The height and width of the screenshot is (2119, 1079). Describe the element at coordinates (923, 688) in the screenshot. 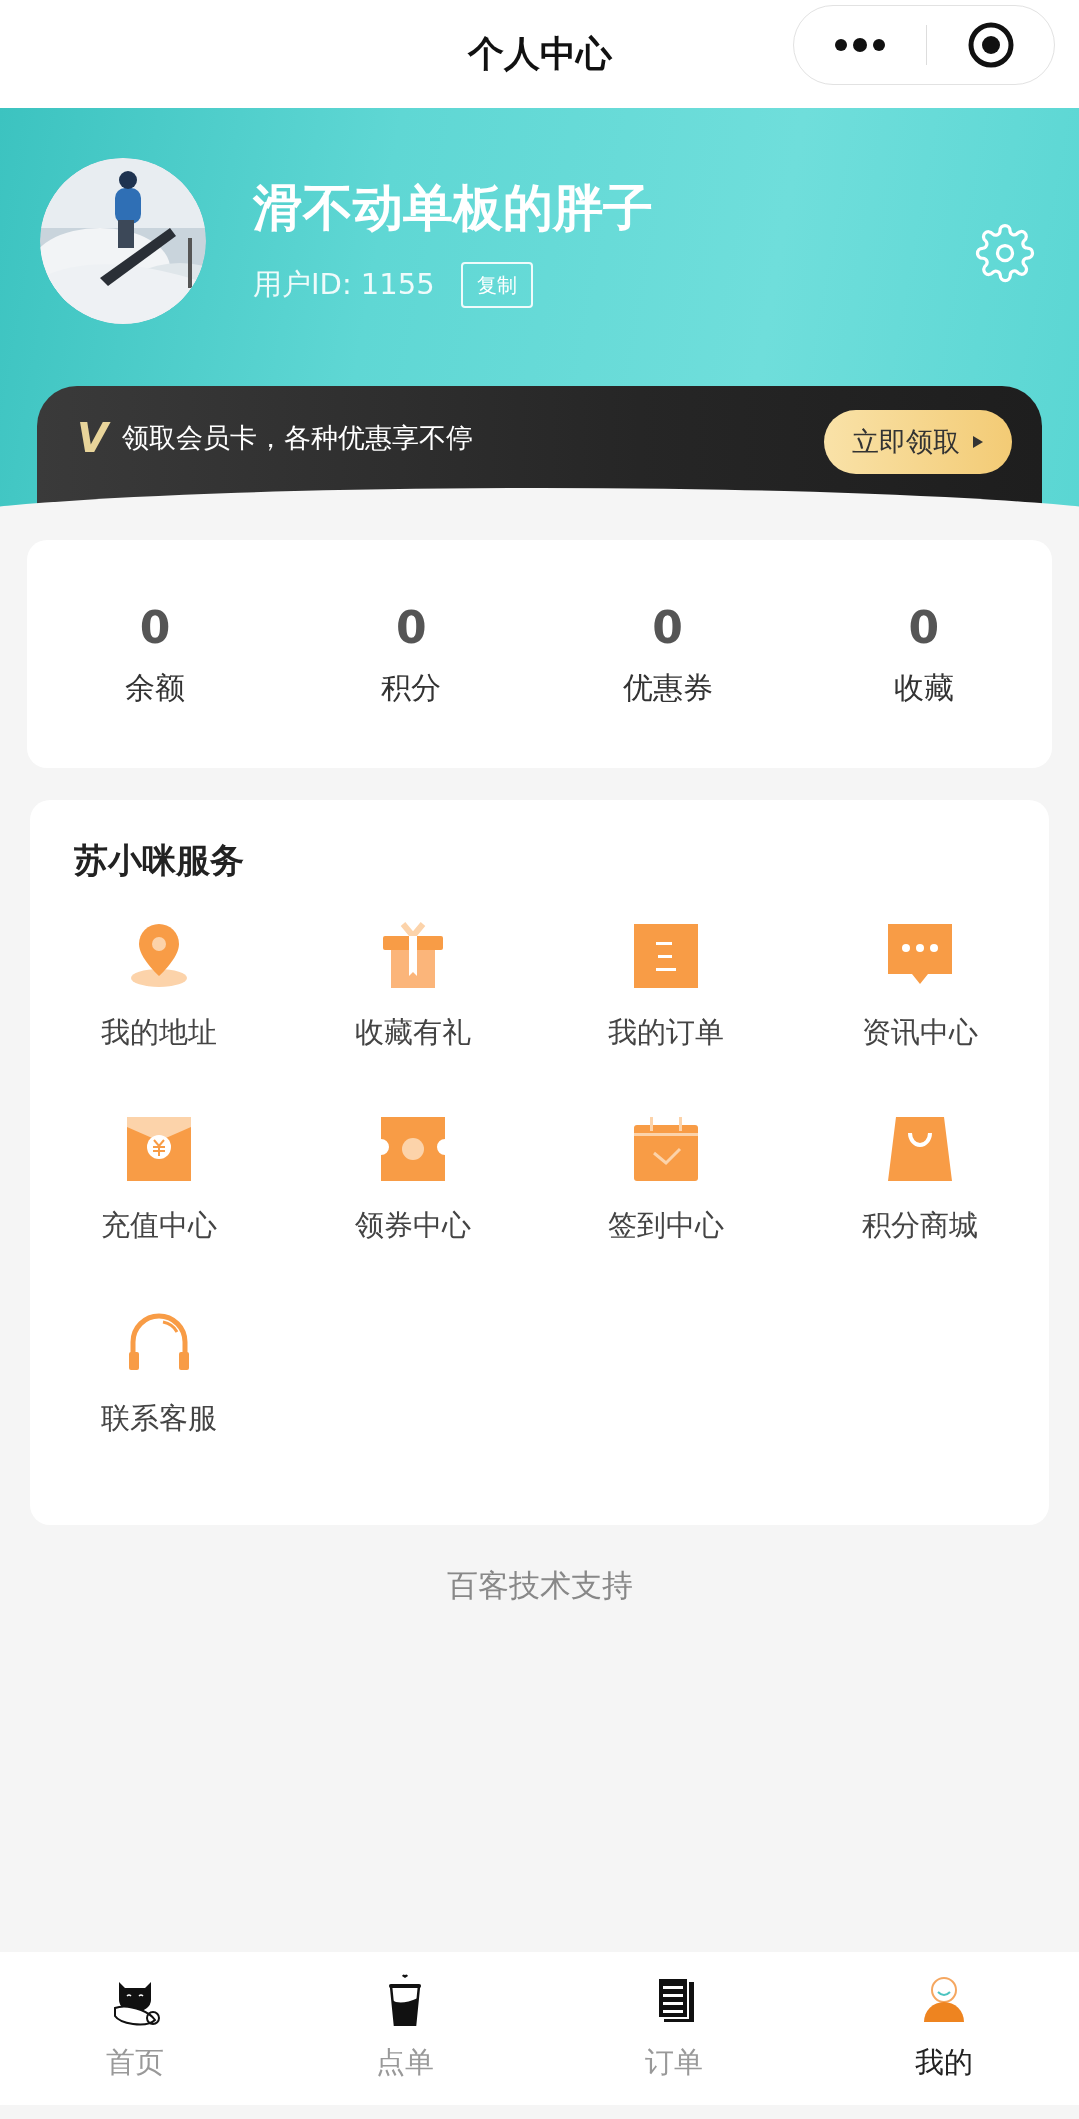

I see `stat-label: 收藏` at that location.